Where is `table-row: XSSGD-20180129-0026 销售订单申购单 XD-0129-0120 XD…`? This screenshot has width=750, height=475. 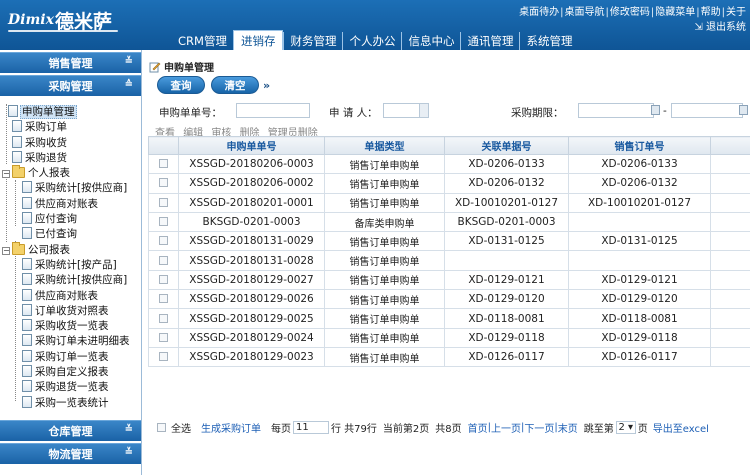 table-row: XSSGD-20180129-0026 销售订单申购单 XD-0129-0120 XD… is located at coordinates (449, 299).